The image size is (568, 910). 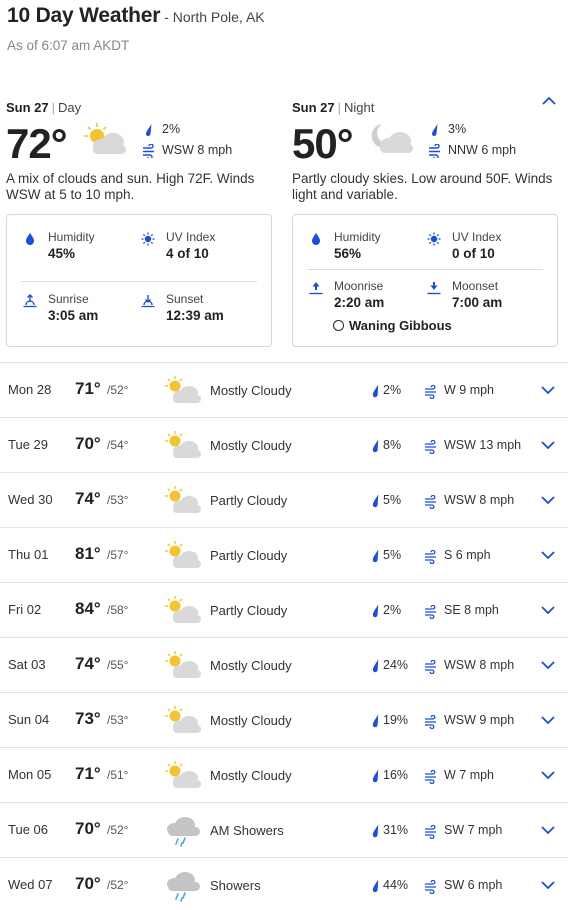 I want to click on night-temperature: 50°, so click(x=323, y=143).